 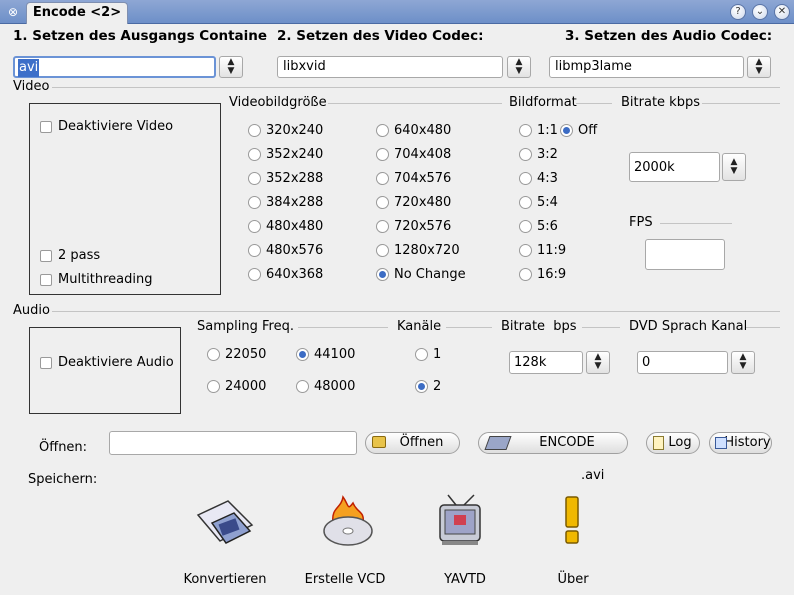 I want to click on size-radio-352x240, so click(x=254, y=154).